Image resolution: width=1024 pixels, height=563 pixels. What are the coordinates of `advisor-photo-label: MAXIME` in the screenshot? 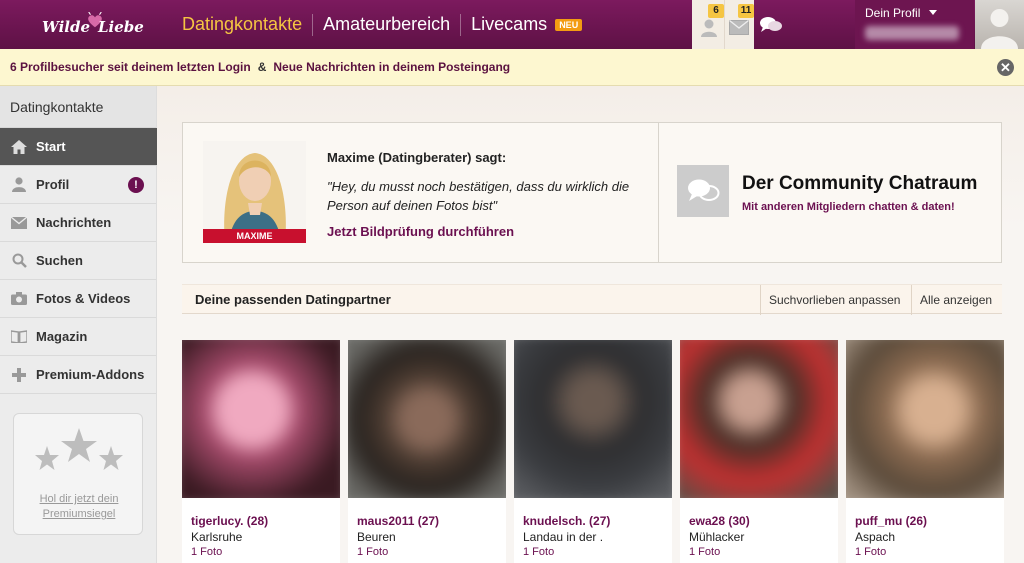 It's located at (254, 236).